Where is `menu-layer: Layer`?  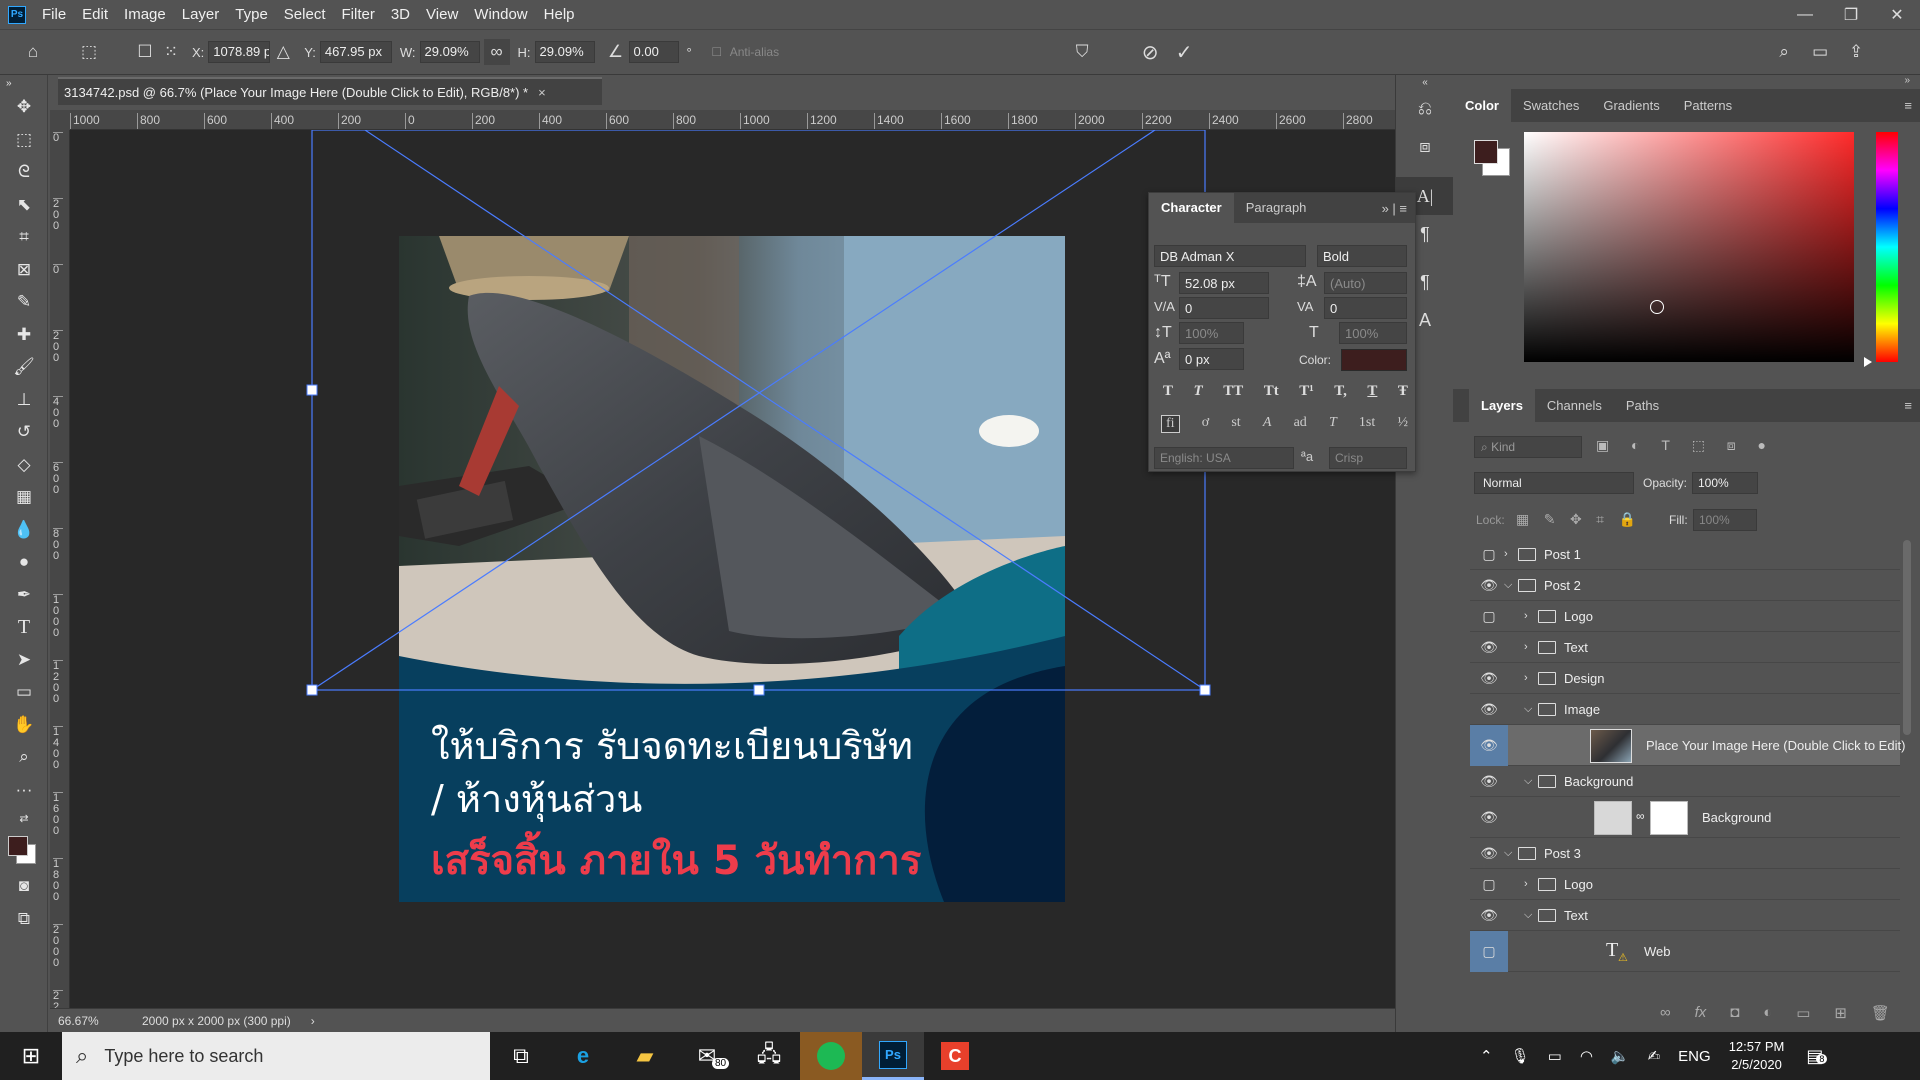
menu-layer: Layer is located at coordinates (201, 14).